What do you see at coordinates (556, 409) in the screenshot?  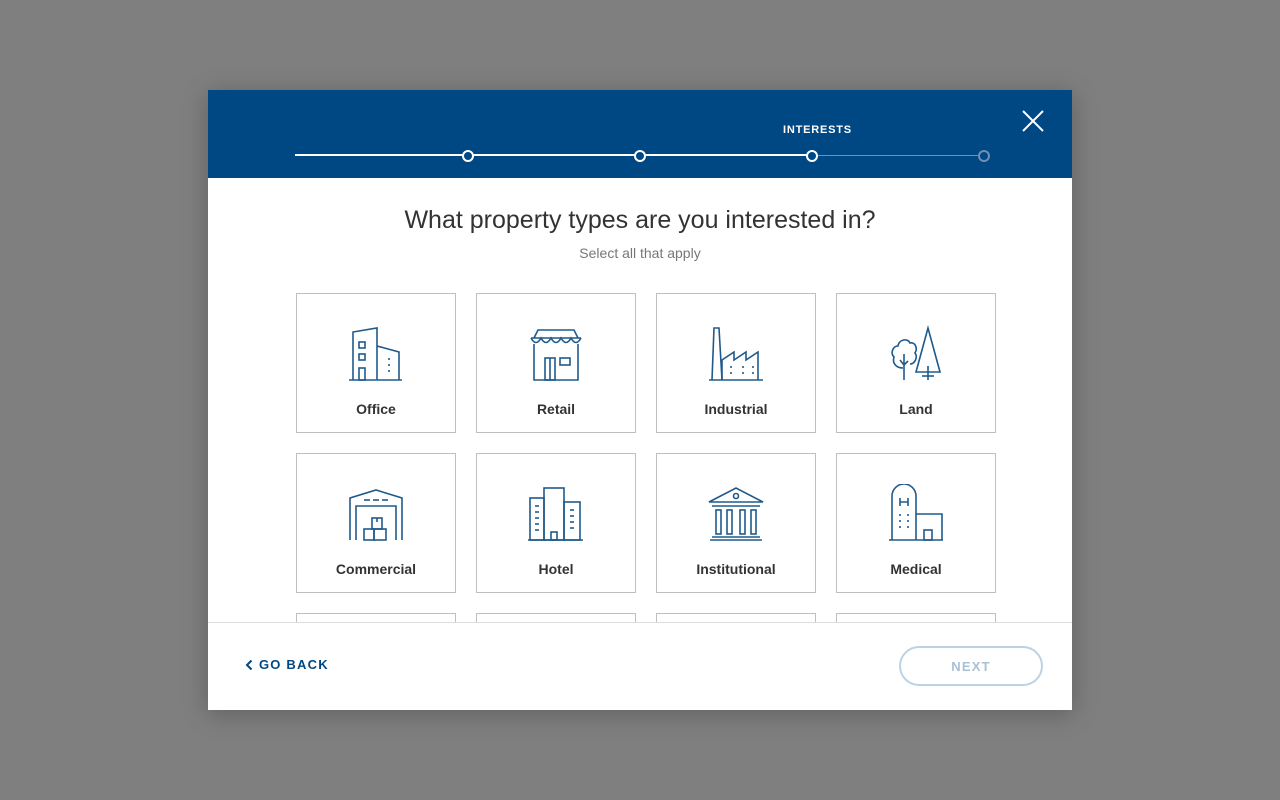 I see `property-card-label: Retail` at bounding box center [556, 409].